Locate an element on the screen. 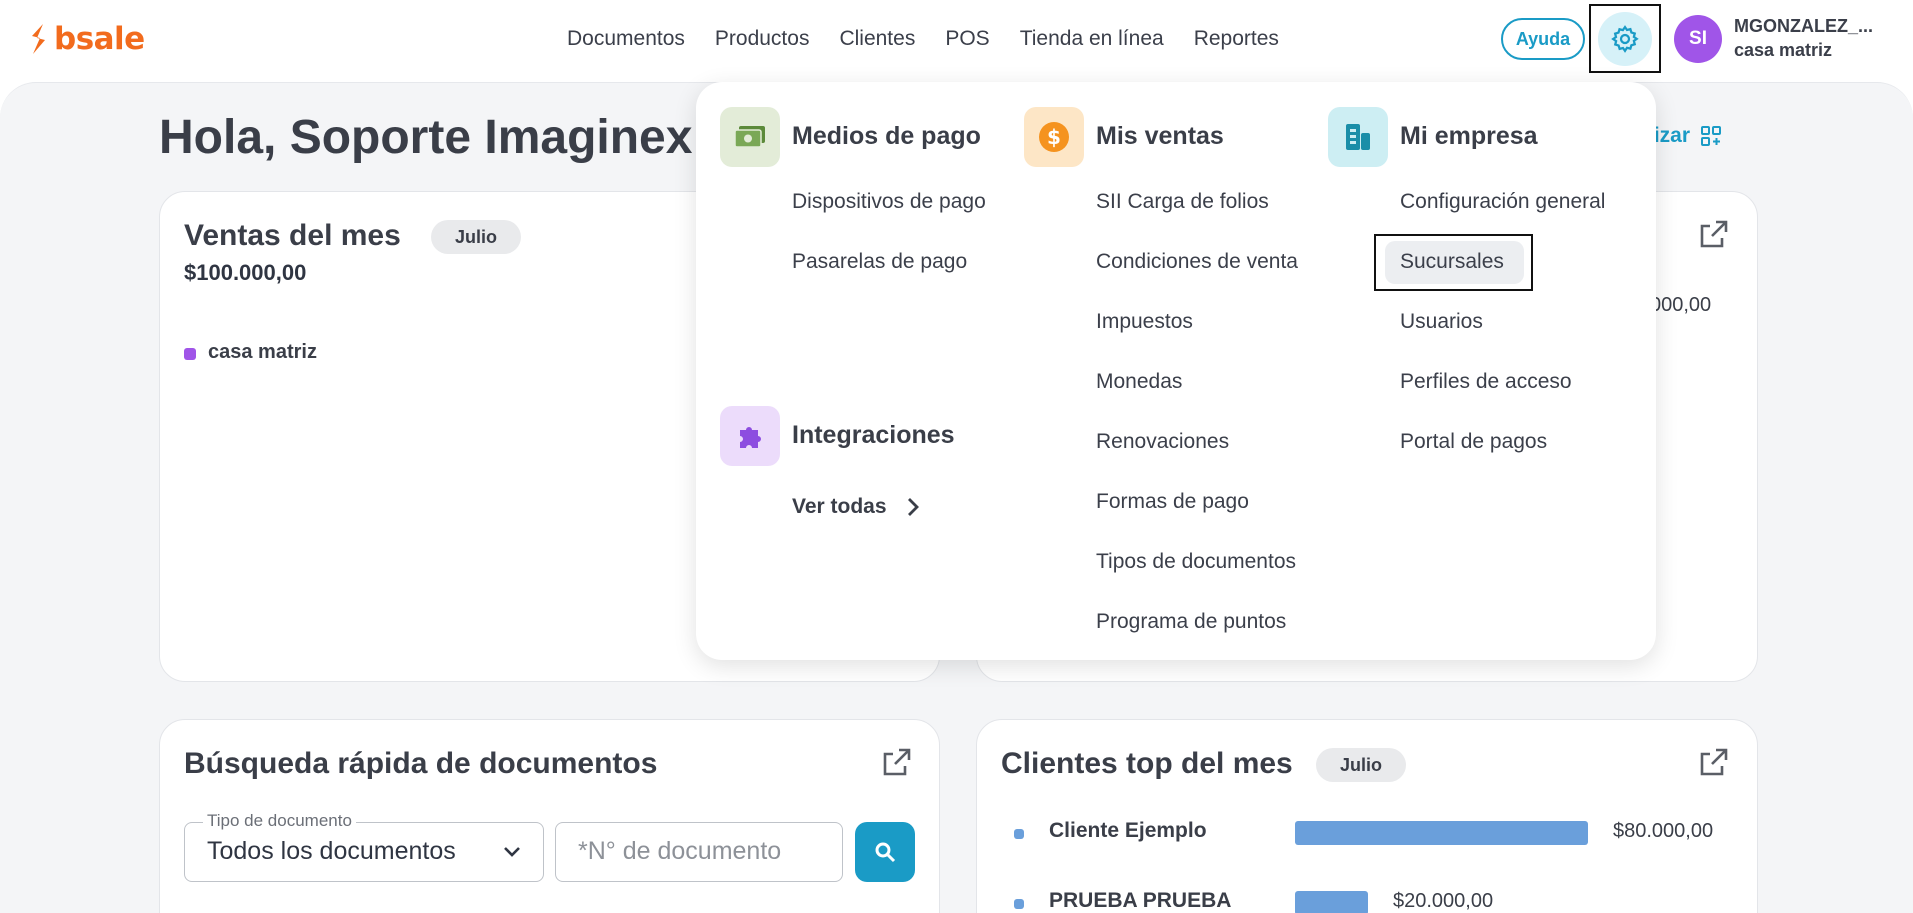 The width and height of the screenshot is (1913, 913). chevron-right-icon is located at coordinates (913, 507).